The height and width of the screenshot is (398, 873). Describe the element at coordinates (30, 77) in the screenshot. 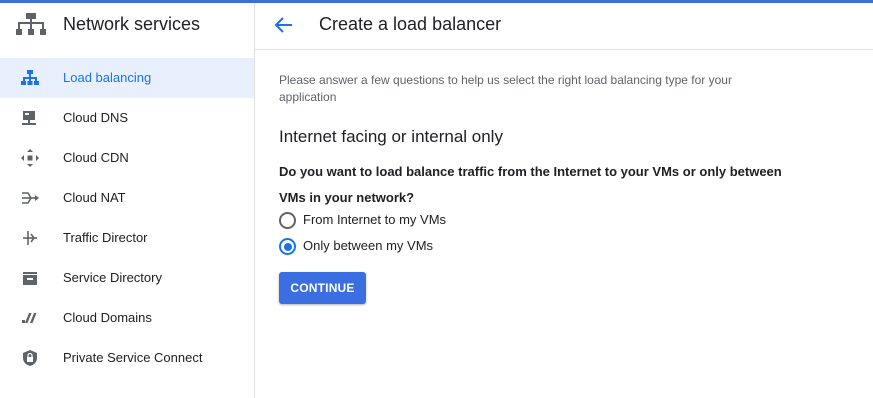

I see `load-balancing-icon` at that location.